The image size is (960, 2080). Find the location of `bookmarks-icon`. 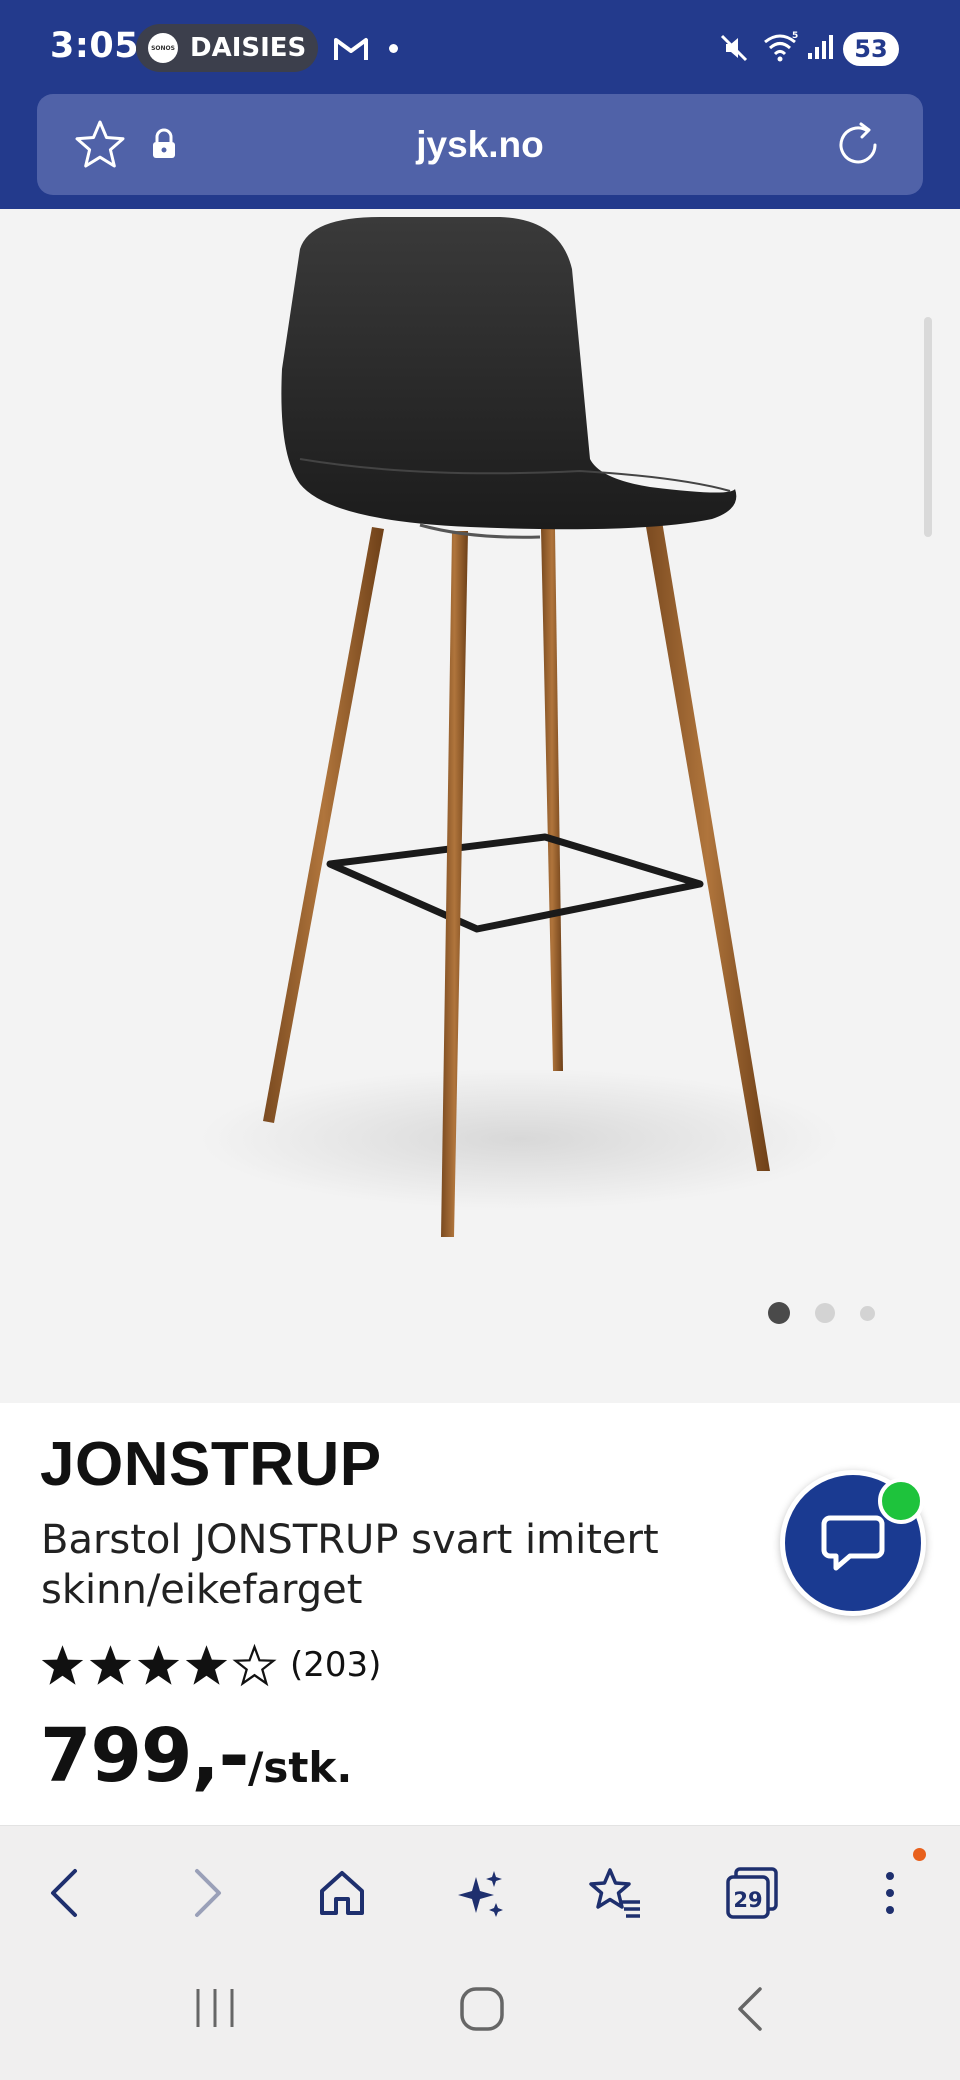

bookmarks-icon is located at coordinates (614, 1893).